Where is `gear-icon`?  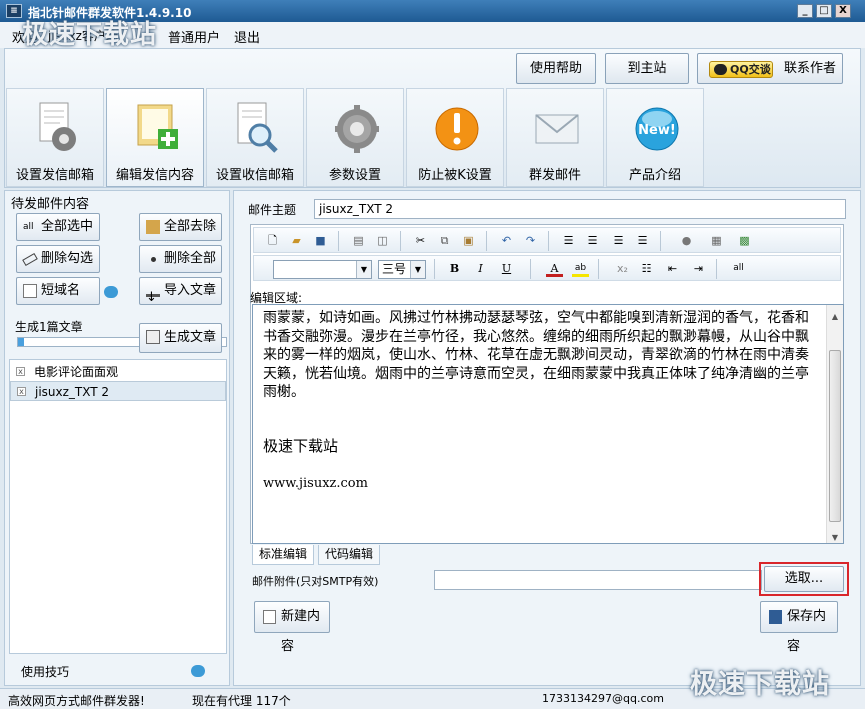
gear-icon is located at coordinates (357, 129).